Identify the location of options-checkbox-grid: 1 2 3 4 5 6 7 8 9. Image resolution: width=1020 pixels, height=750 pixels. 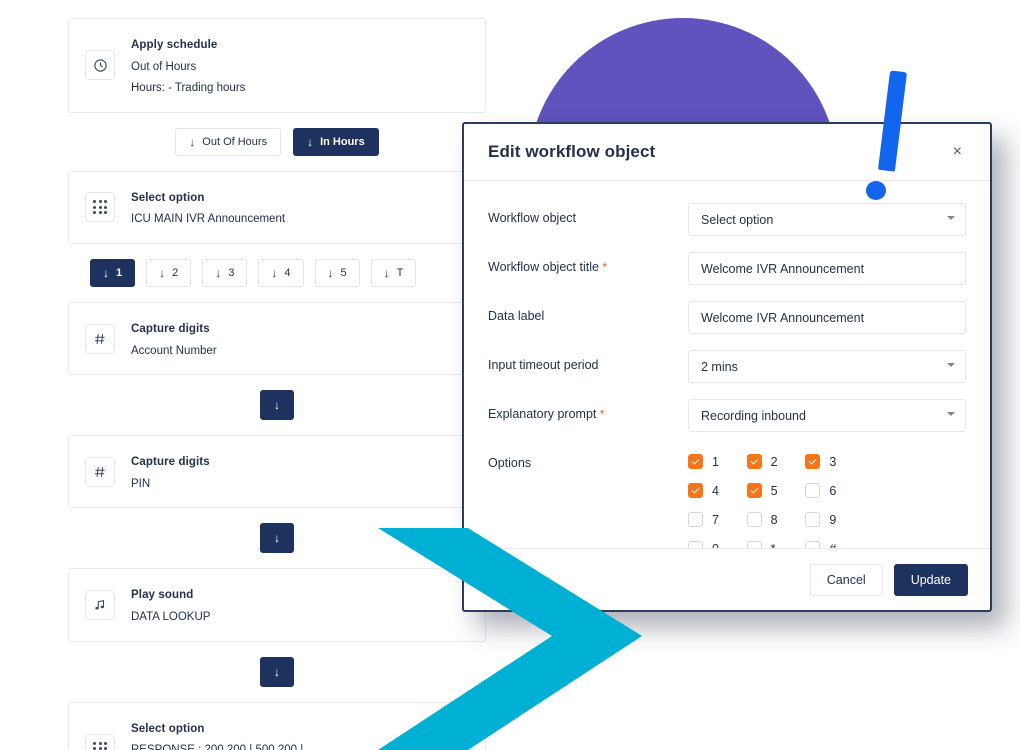
(776, 498).